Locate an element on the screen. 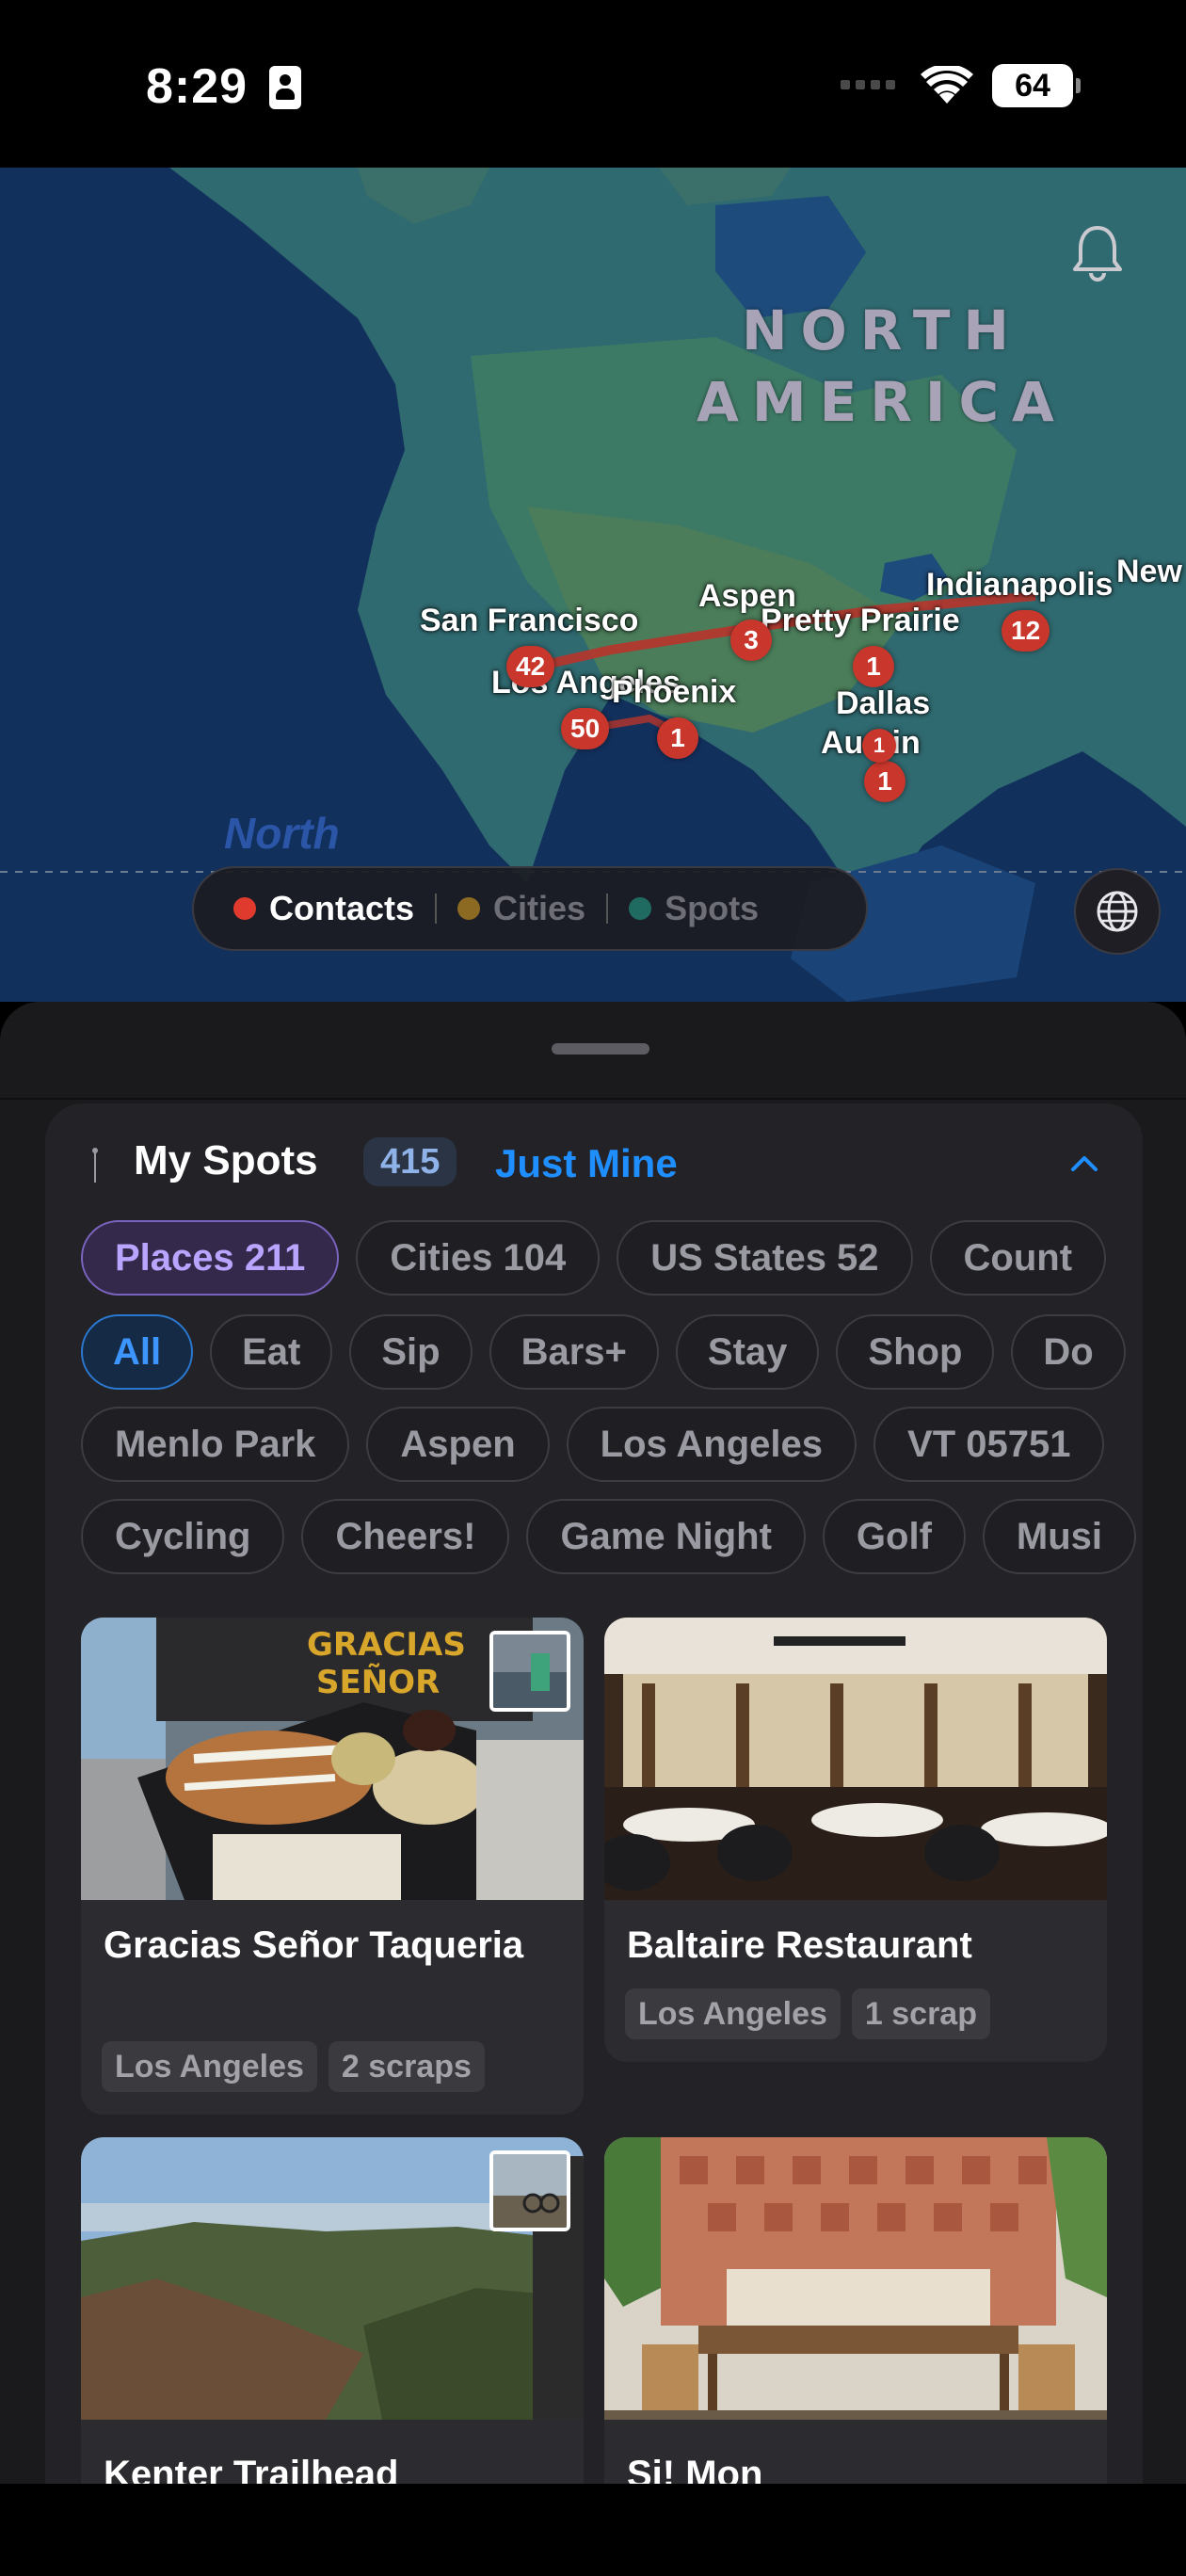  chip-cities: Cities 104 is located at coordinates (478, 1258).